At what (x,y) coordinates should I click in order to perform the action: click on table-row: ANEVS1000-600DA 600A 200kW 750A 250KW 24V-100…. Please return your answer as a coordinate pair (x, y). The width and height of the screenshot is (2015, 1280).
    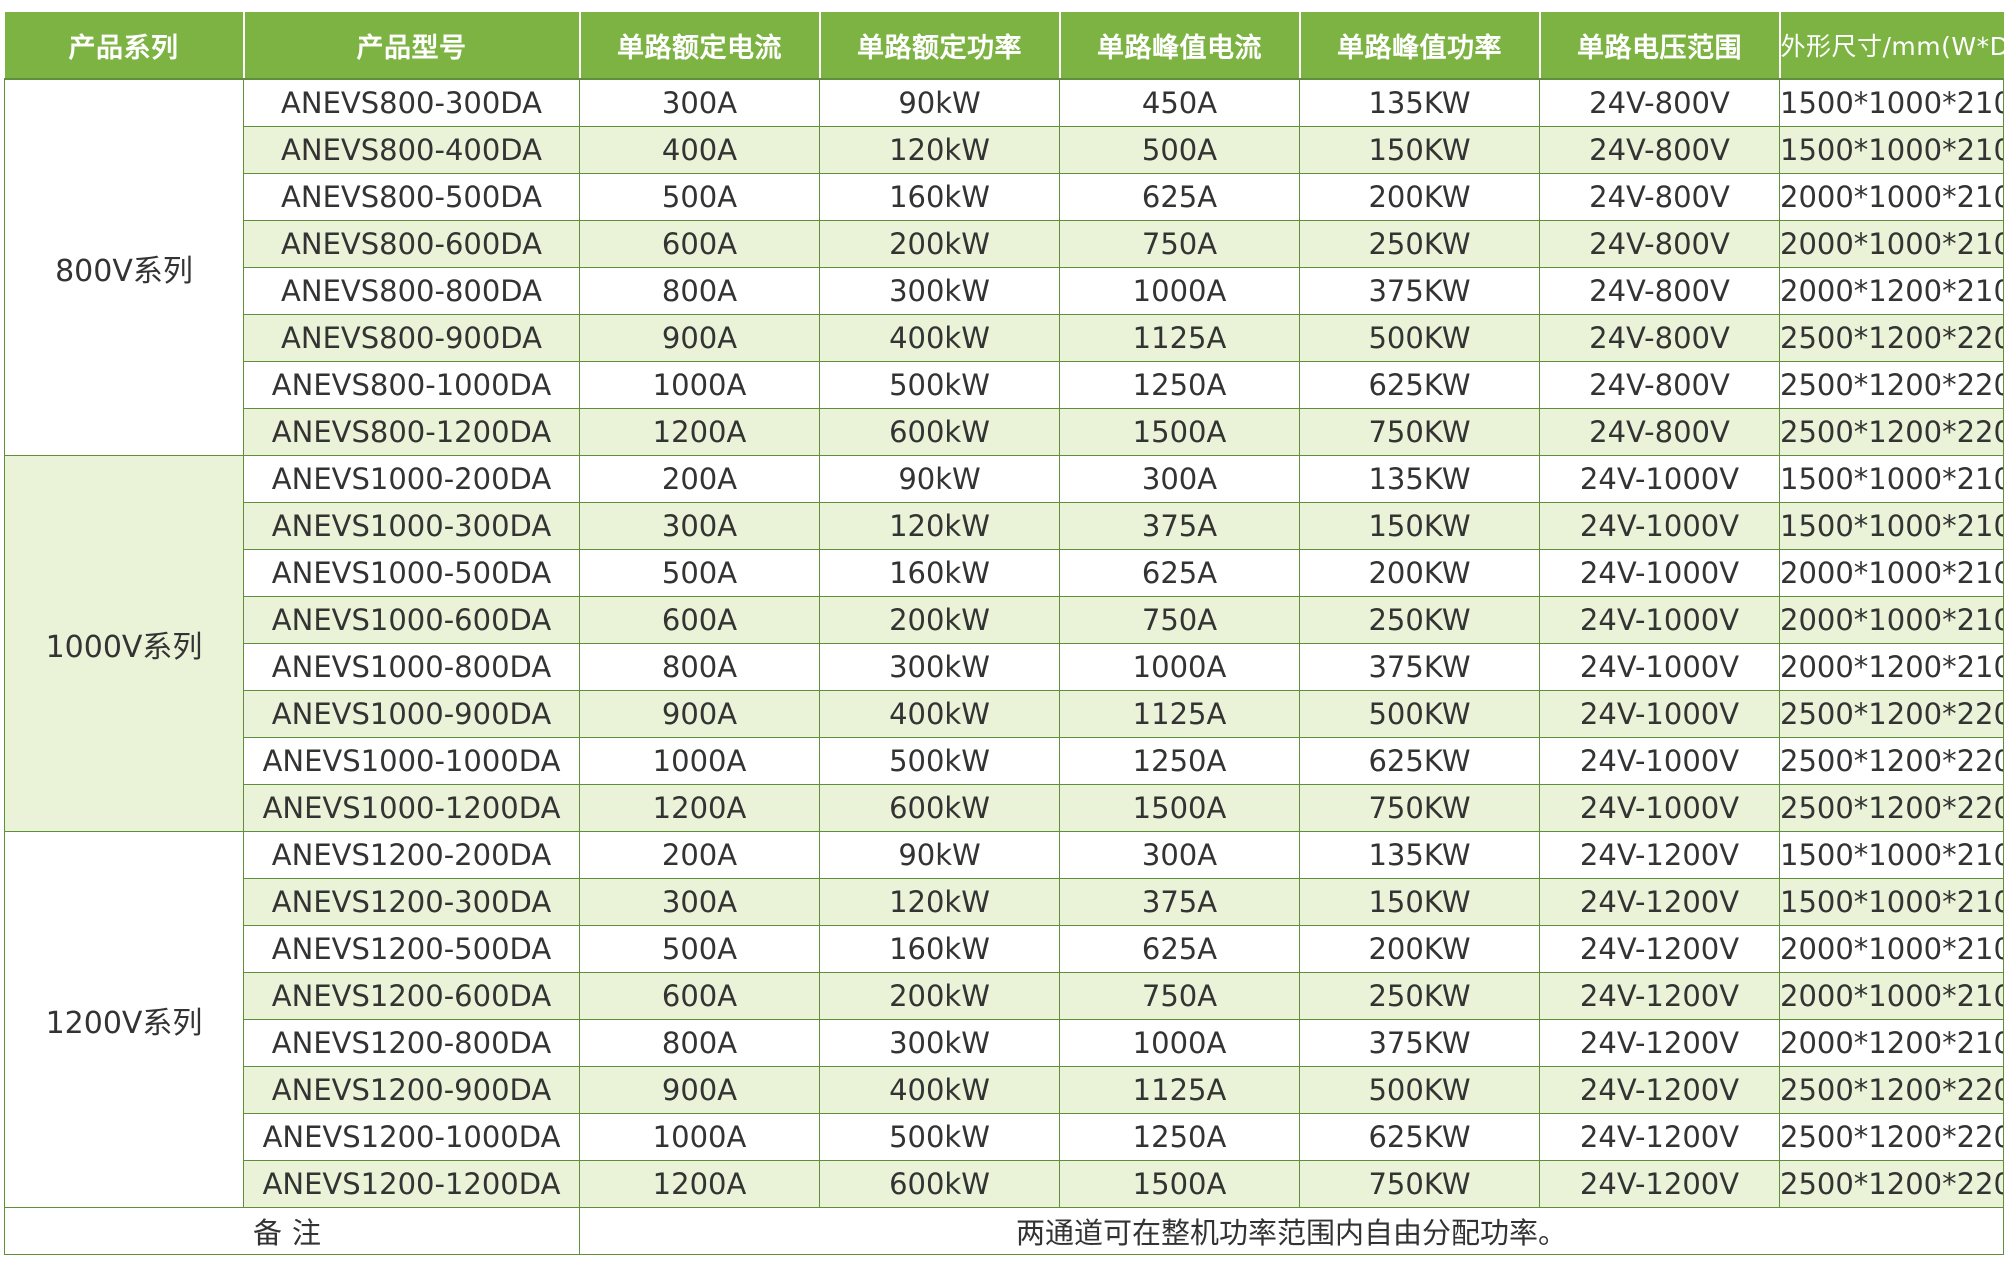
    Looking at the image, I should click on (1004, 620).